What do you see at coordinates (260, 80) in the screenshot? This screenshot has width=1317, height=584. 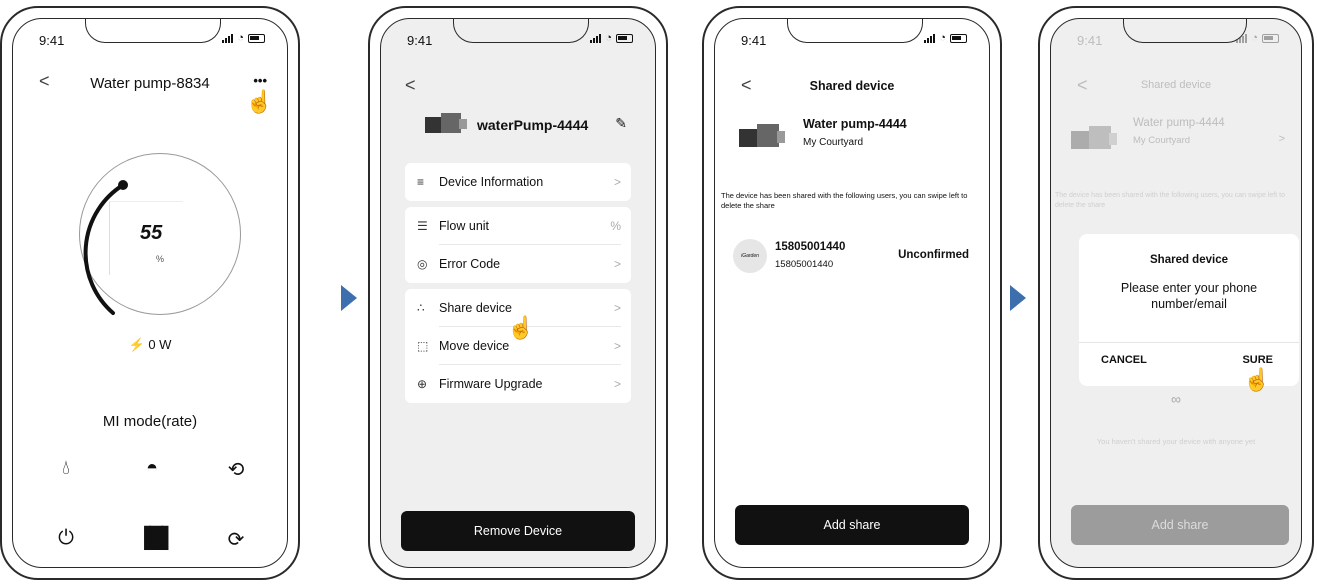 I see `more-button: •••` at bounding box center [260, 80].